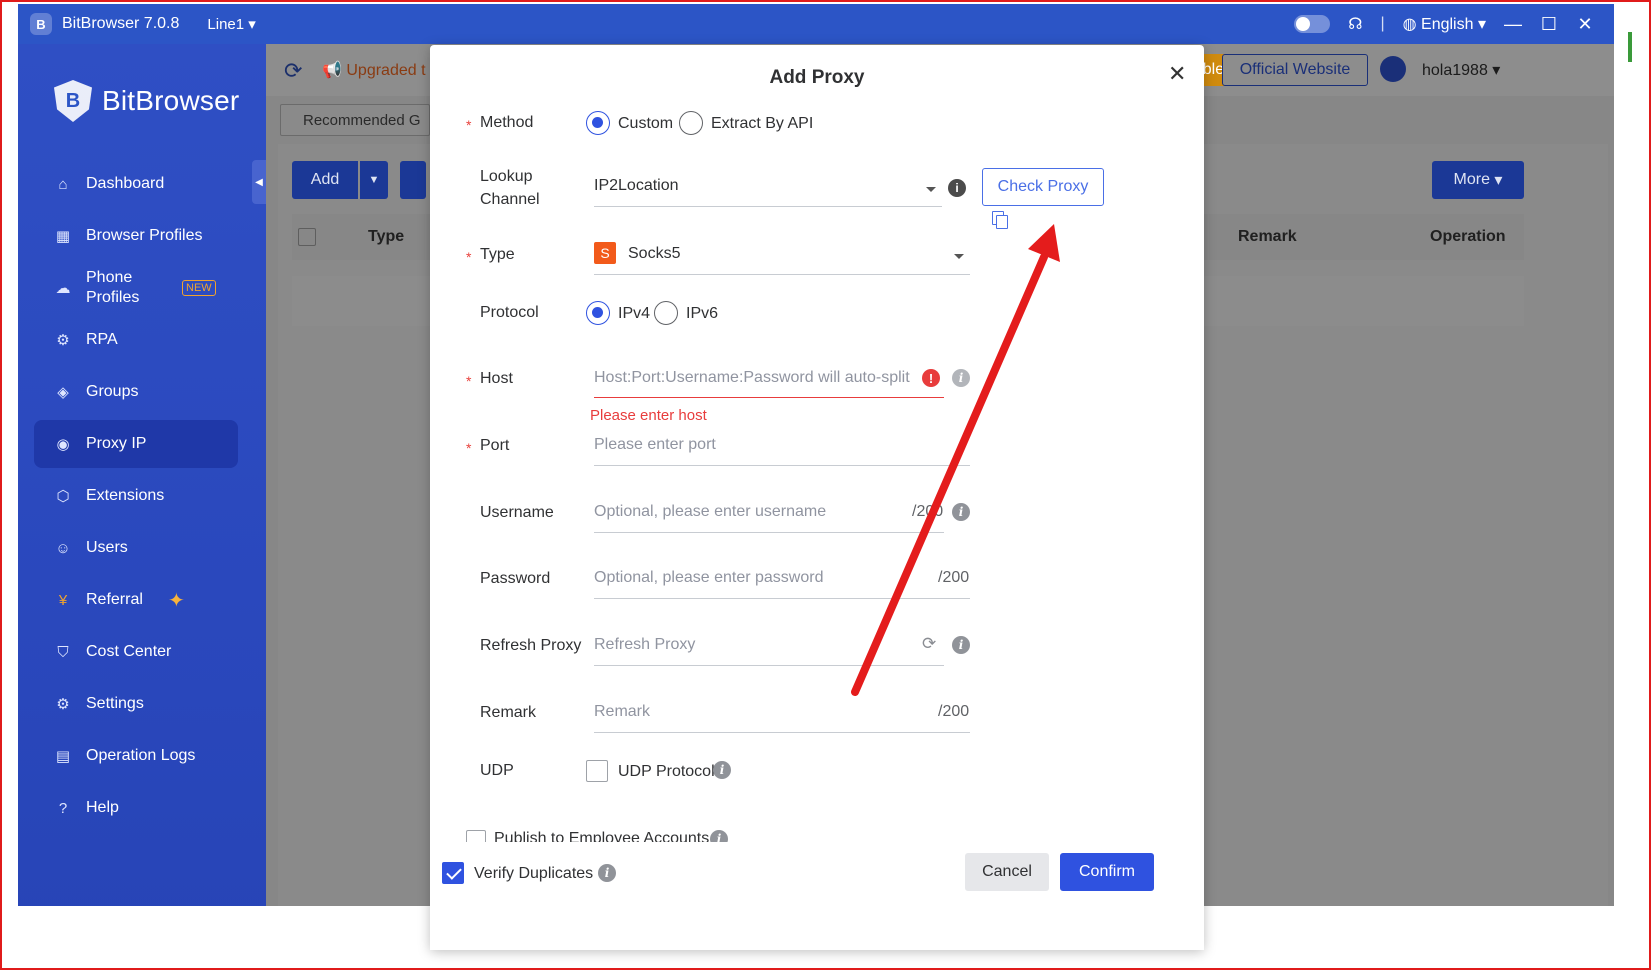 The image size is (1651, 970). Describe the element at coordinates (355, 120) in the screenshot. I see `tab-recommended: Recommended G` at that location.